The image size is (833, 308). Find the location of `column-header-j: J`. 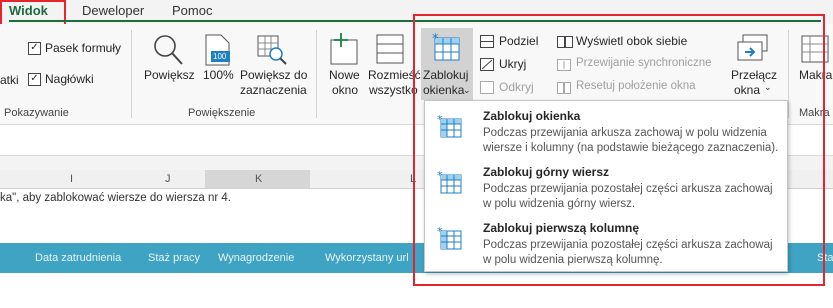

column-header-j: J is located at coordinates (168, 179).